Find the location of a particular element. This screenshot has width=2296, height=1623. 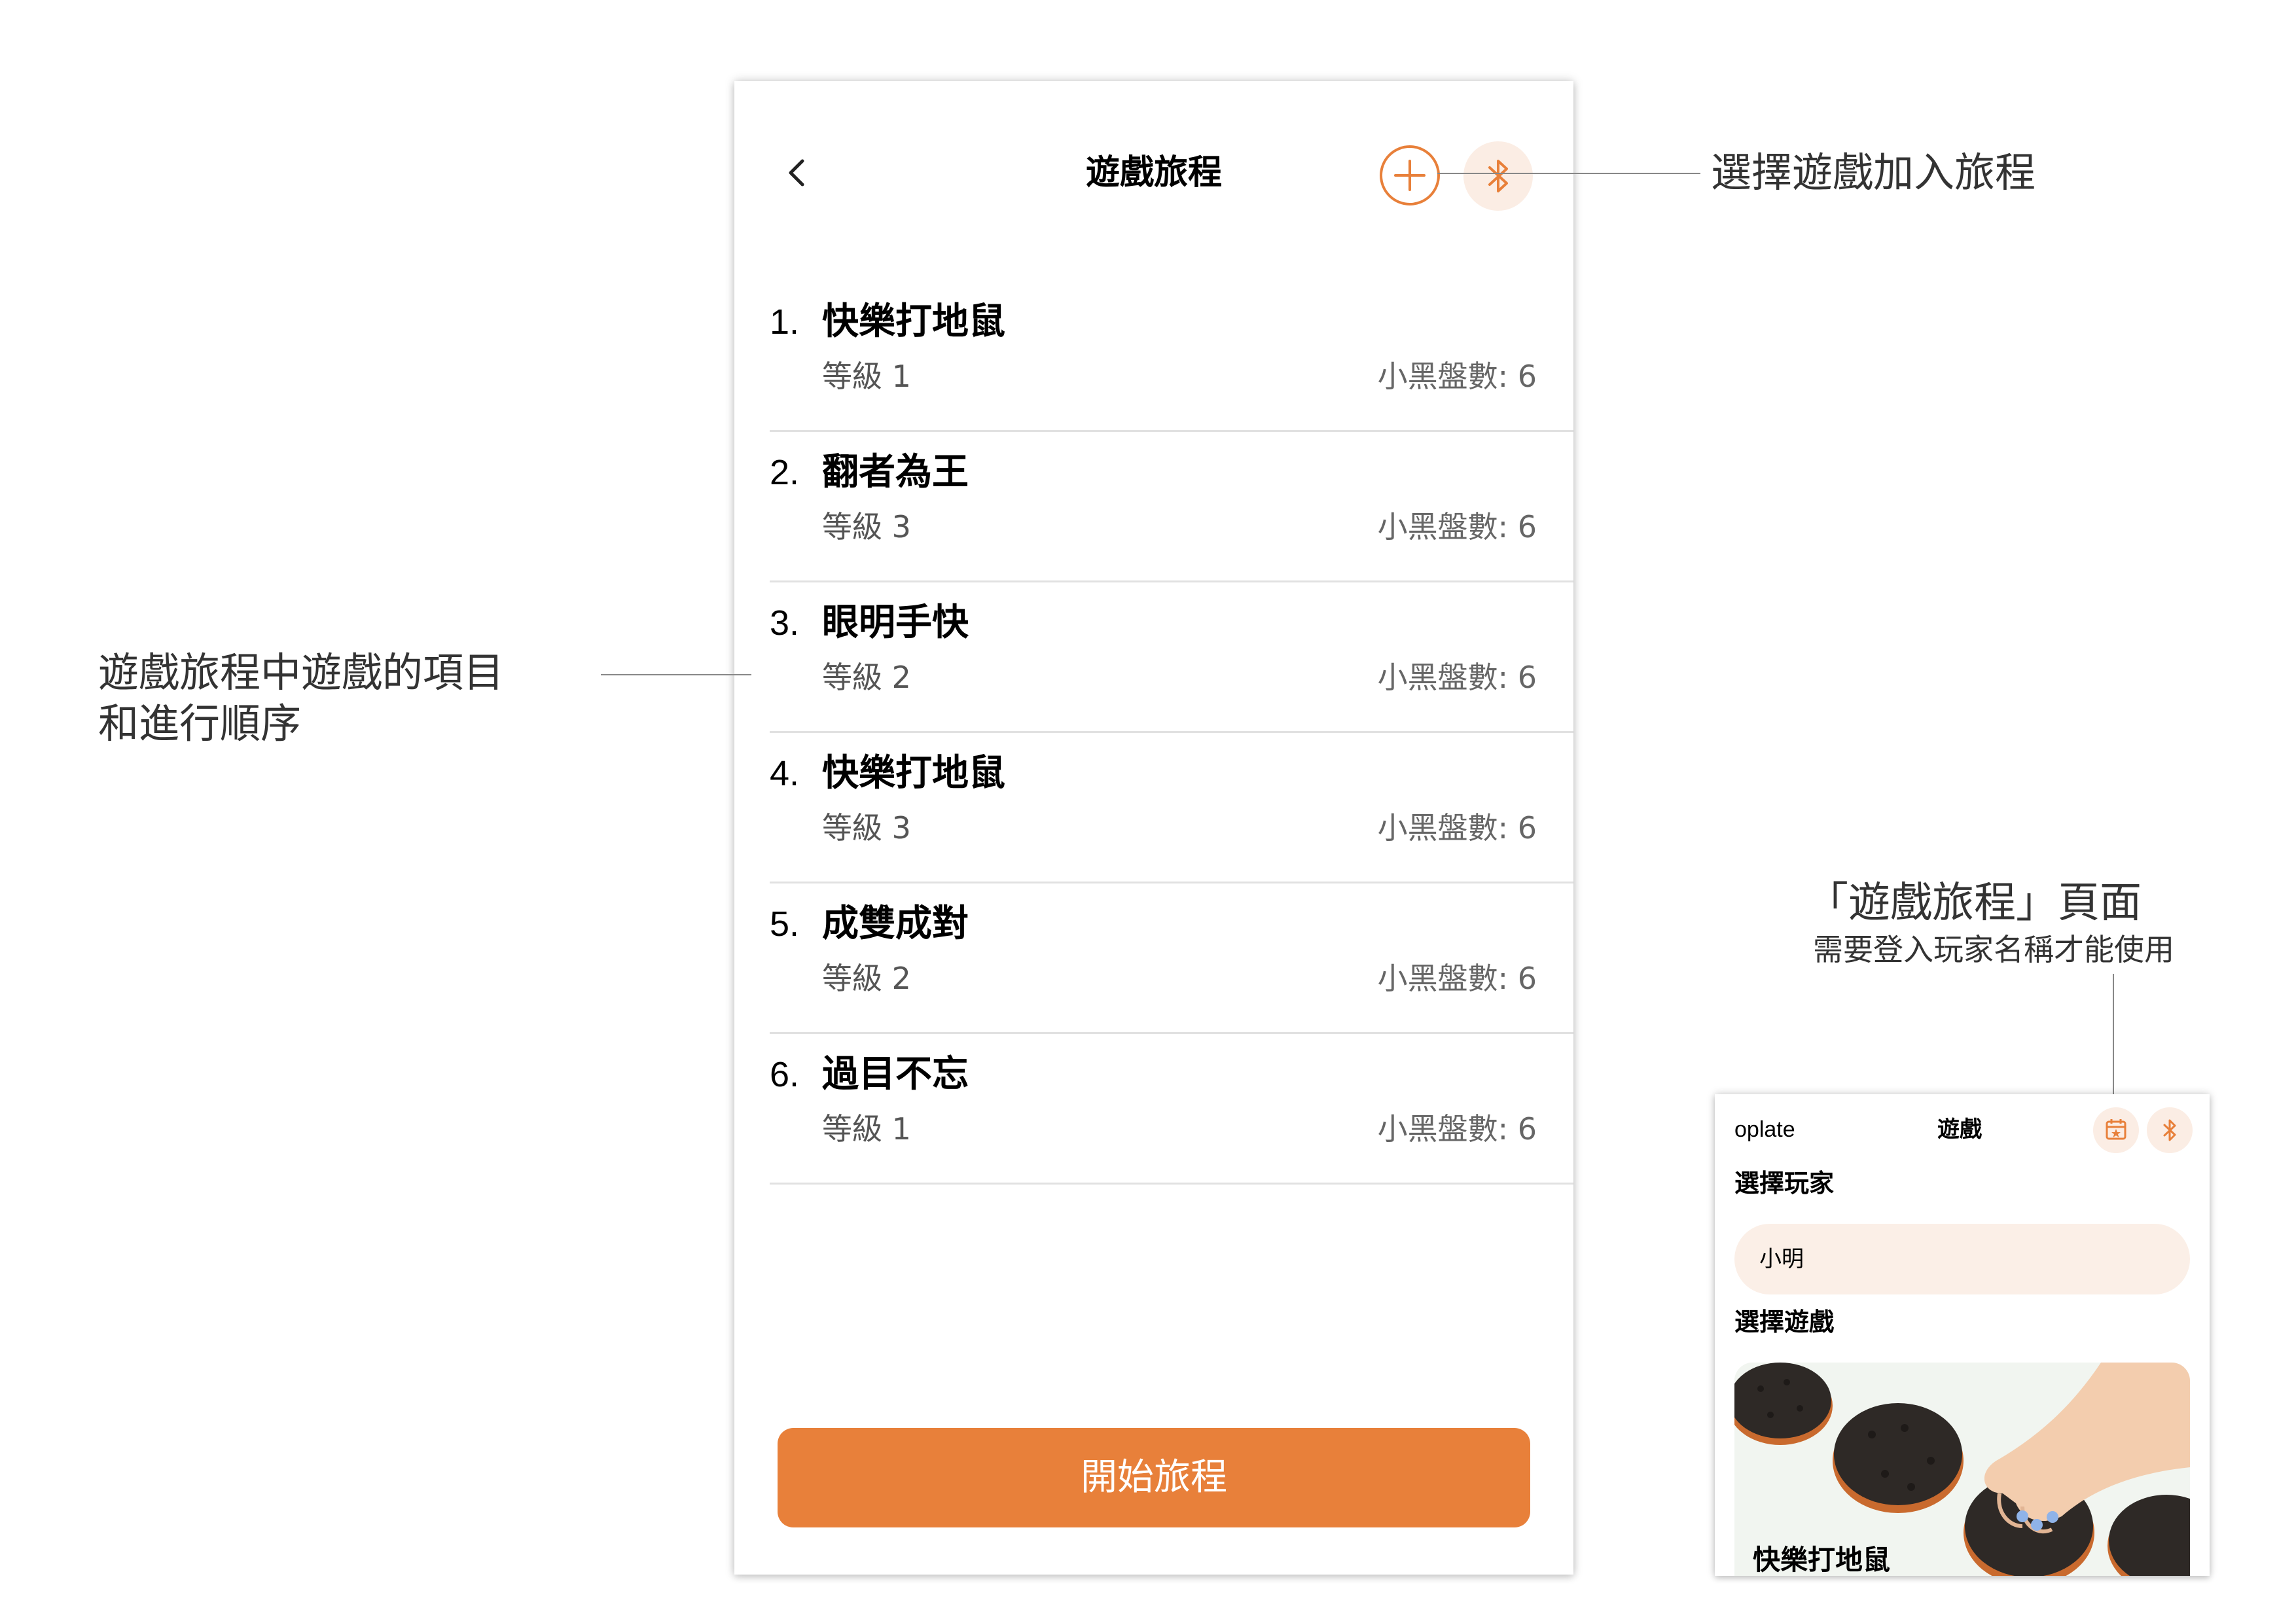

start-journey-button: 開始旅程 is located at coordinates (1154, 1478).